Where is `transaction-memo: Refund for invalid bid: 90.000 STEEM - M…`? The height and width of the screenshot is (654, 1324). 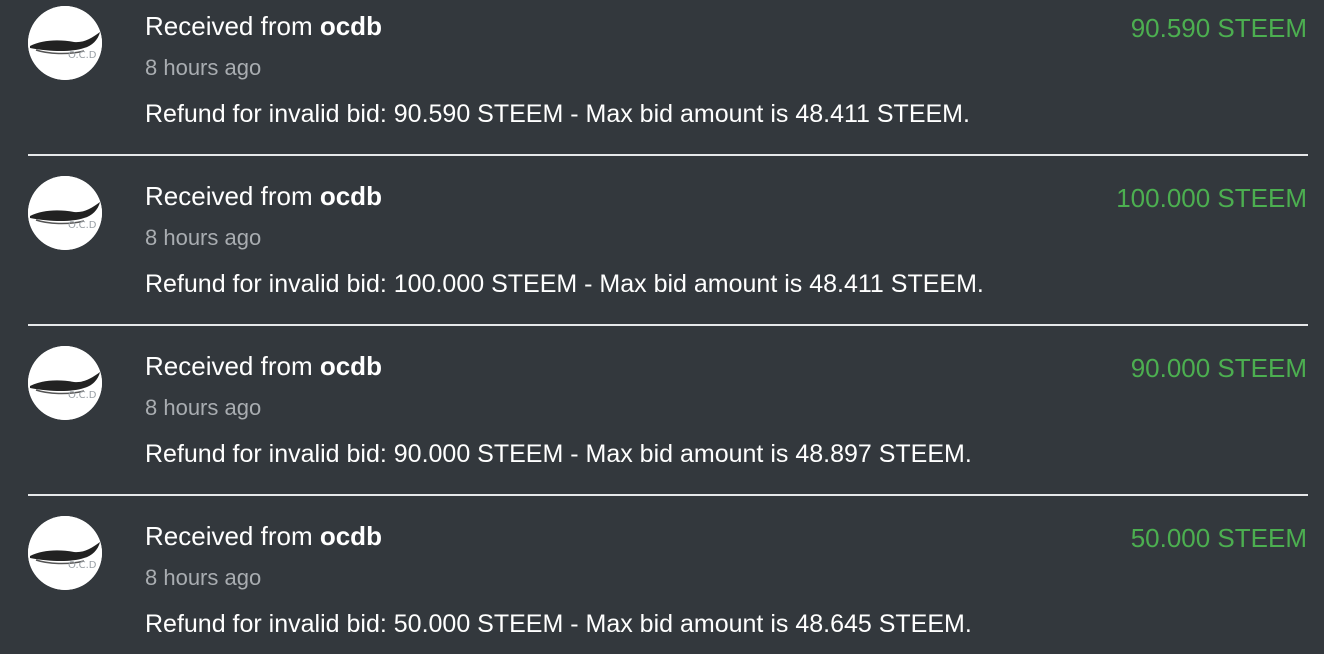 transaction-memo: Refund for invalid bid: 90.000 STEEM - M… is located at coordinates (558, 454).